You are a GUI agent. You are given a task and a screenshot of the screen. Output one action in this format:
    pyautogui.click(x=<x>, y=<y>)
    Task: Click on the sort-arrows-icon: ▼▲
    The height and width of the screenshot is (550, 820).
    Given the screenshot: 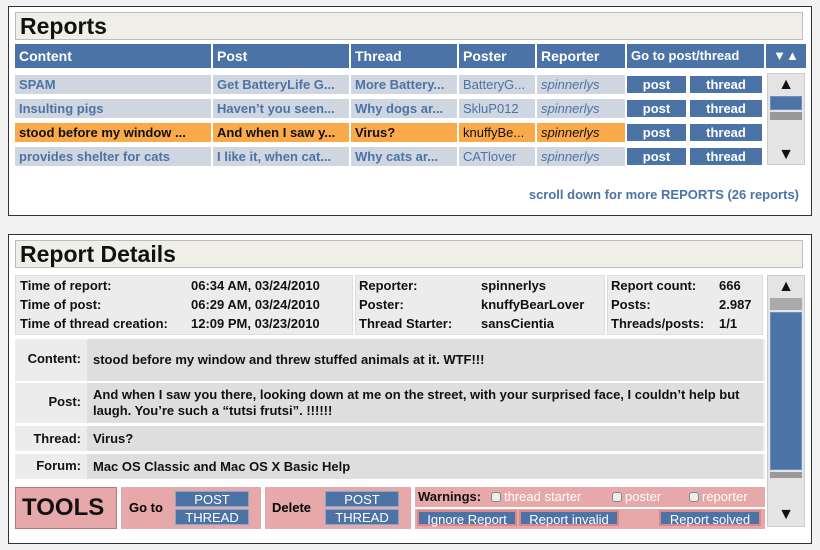 What is the action you would take?
    pyautogui.click(x=786, y=56)
    